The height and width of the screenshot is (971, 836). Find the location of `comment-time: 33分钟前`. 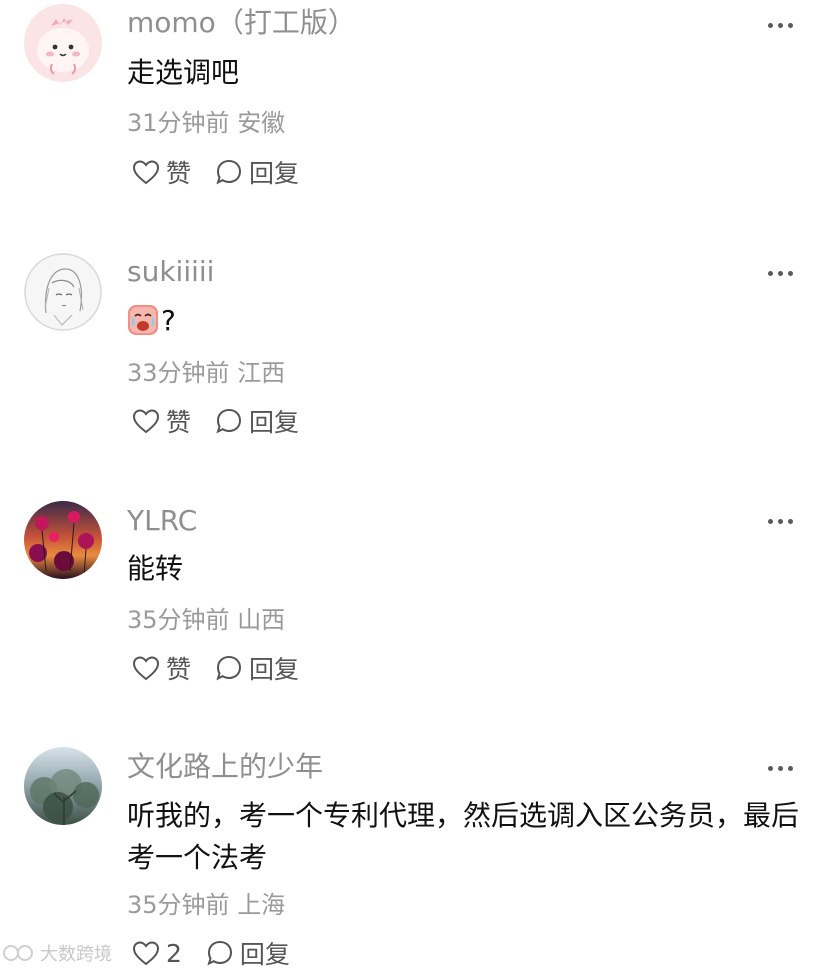

comment-time: 33分钟前 is located at coordinates (178, 373).